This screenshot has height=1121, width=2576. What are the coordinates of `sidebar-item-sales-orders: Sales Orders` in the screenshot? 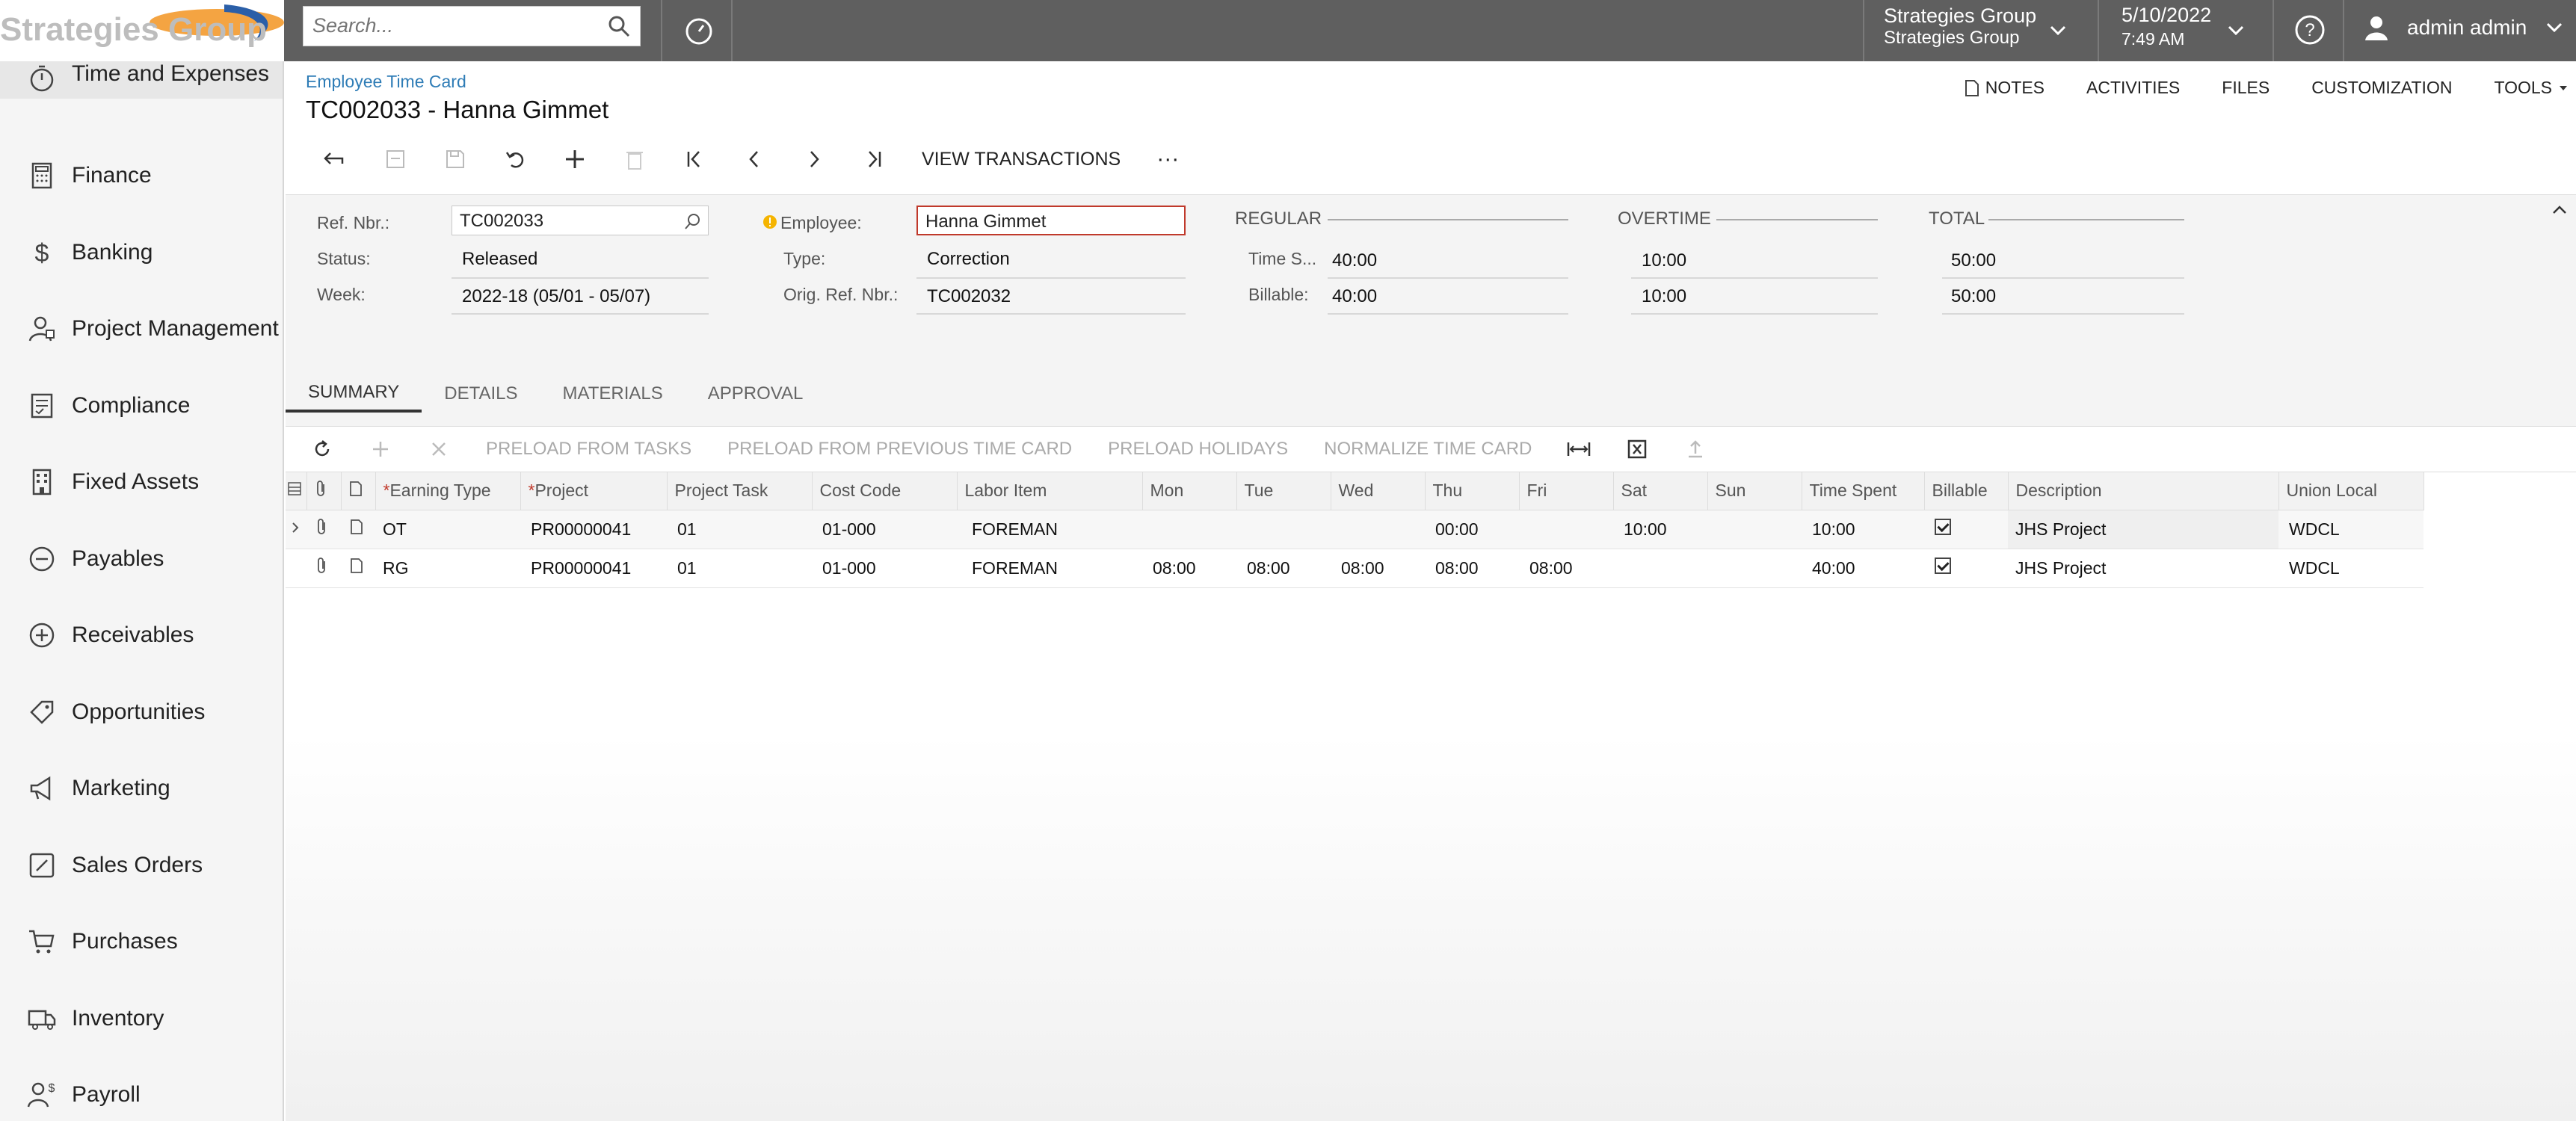 It's located at (141, 865).